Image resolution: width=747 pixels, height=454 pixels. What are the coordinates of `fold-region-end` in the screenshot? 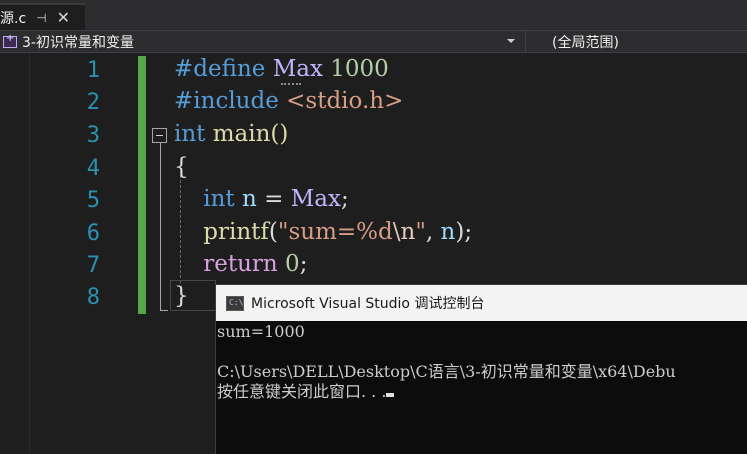 It's located at (164, 310).